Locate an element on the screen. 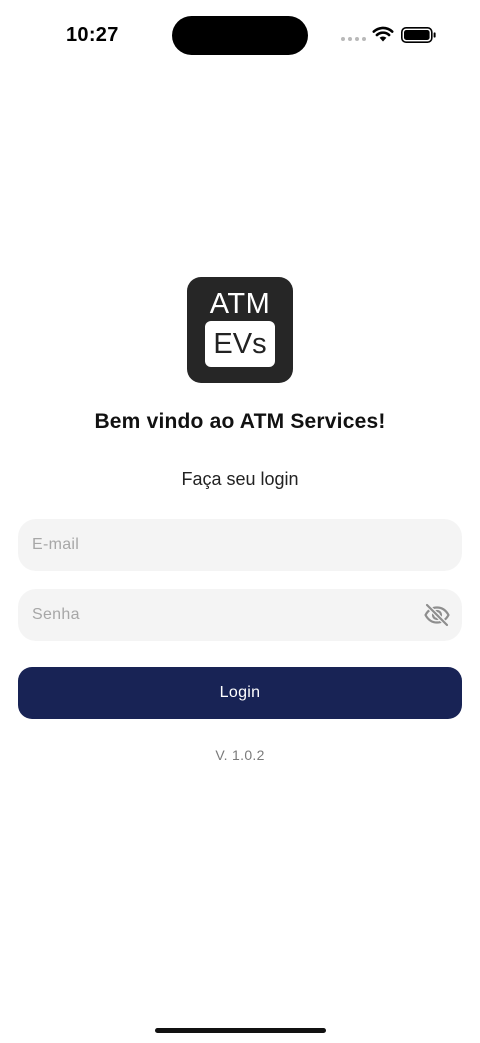  email-field-container is located at coordinates (240, 545).